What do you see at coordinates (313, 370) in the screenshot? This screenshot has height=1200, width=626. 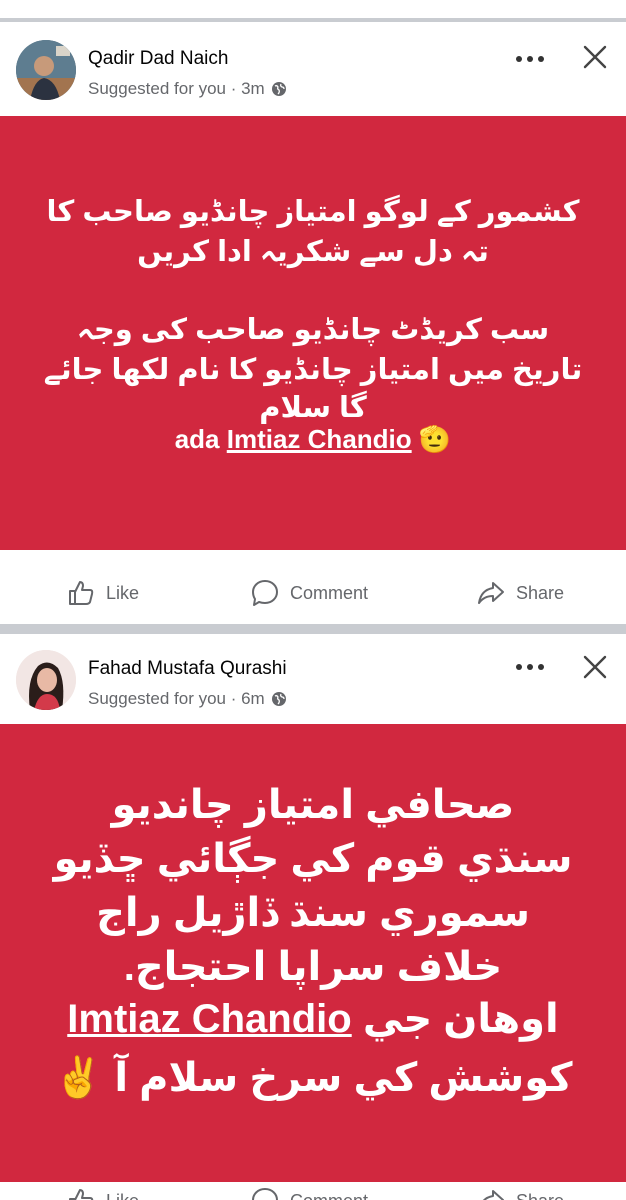 I see `card-line: تاریخ میں امتیاز چانڈیو کا نام لکھا جائے` at bounding box center [313, 370].